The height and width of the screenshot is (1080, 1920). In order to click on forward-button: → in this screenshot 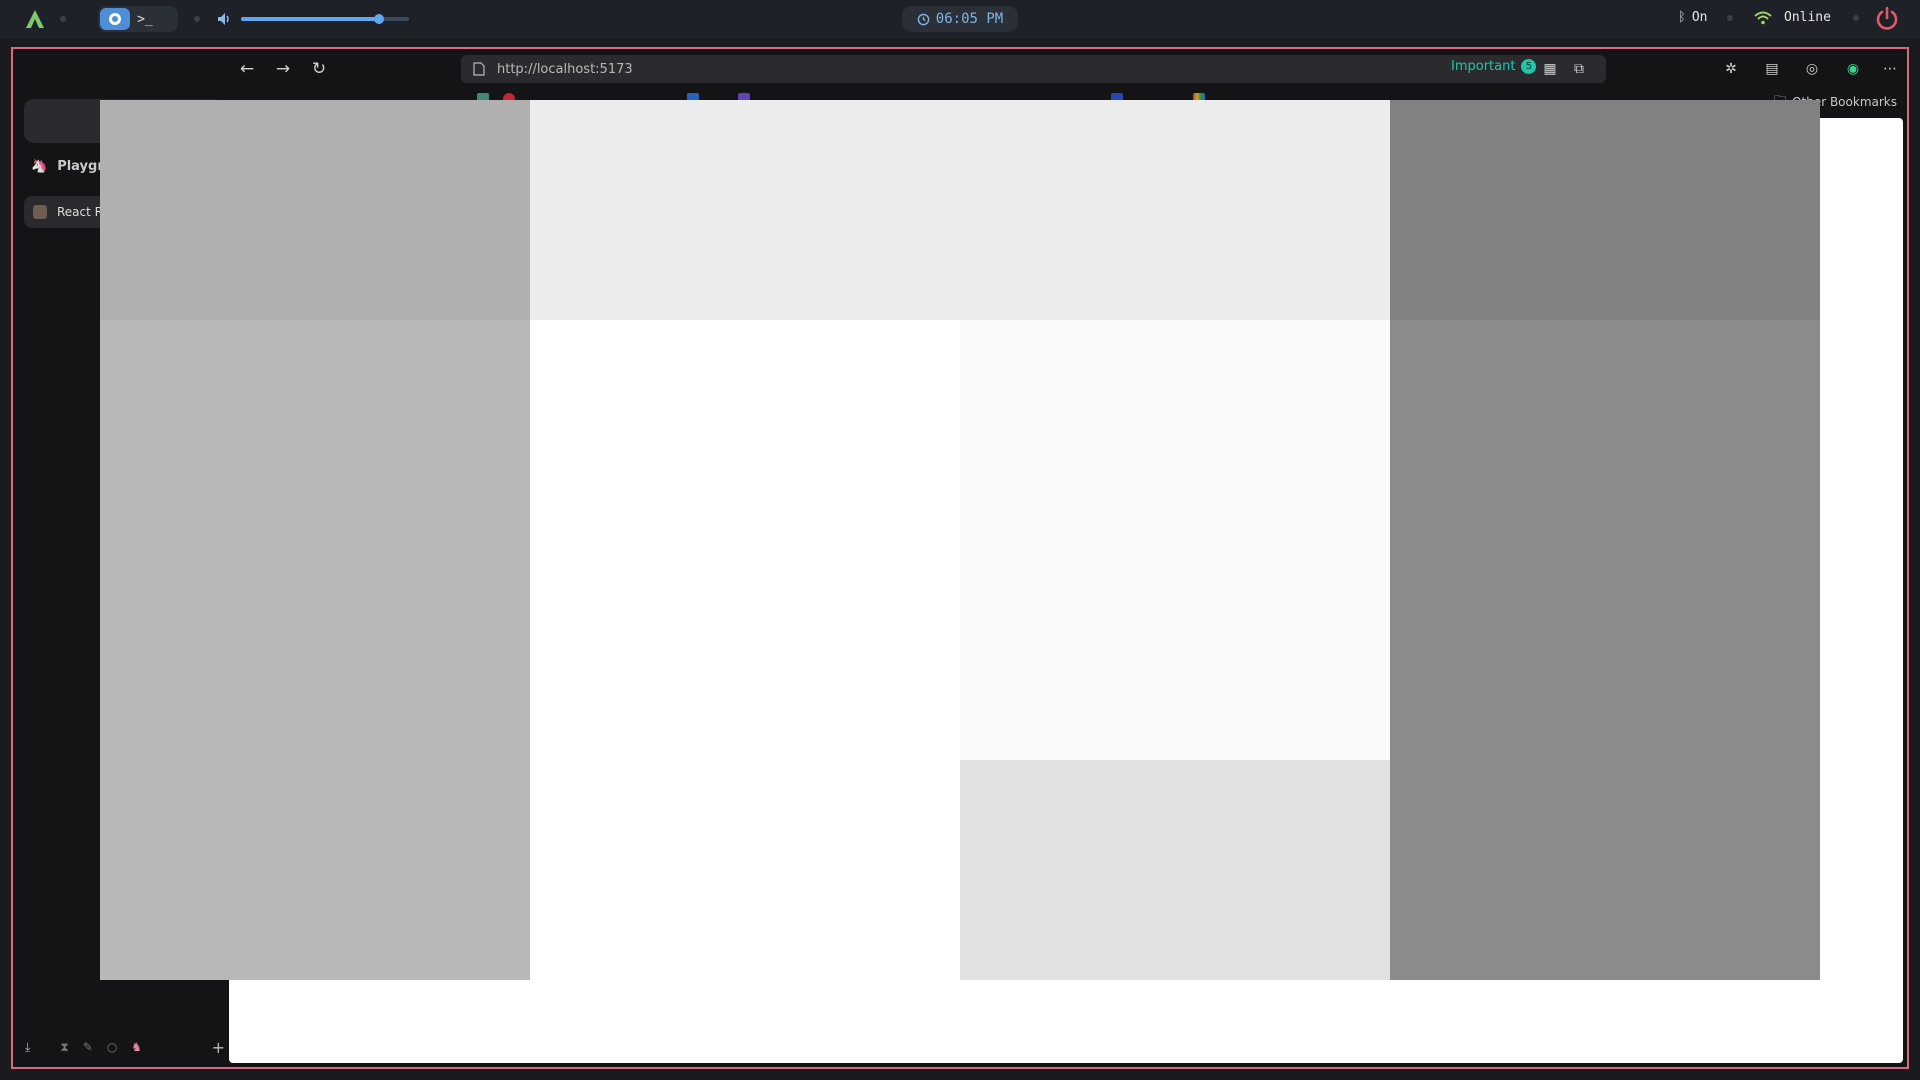, I will do `click(283, 69)`.